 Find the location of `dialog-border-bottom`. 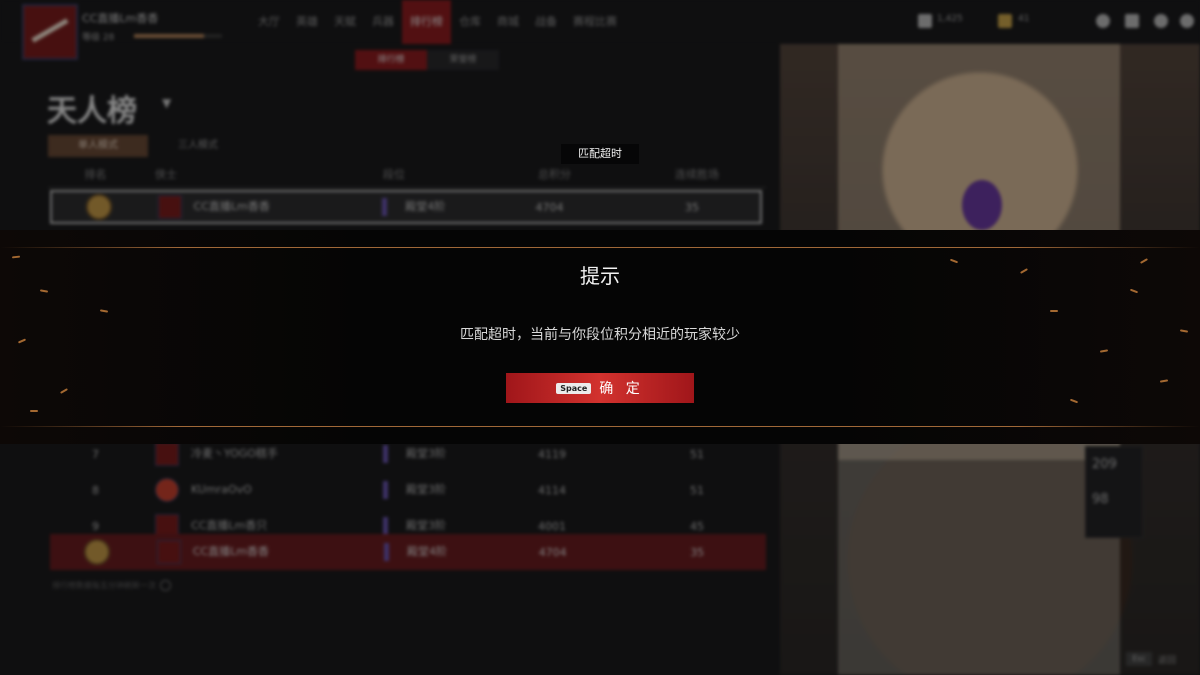

dialog-border-bottom is located at coordinates (600, 426).